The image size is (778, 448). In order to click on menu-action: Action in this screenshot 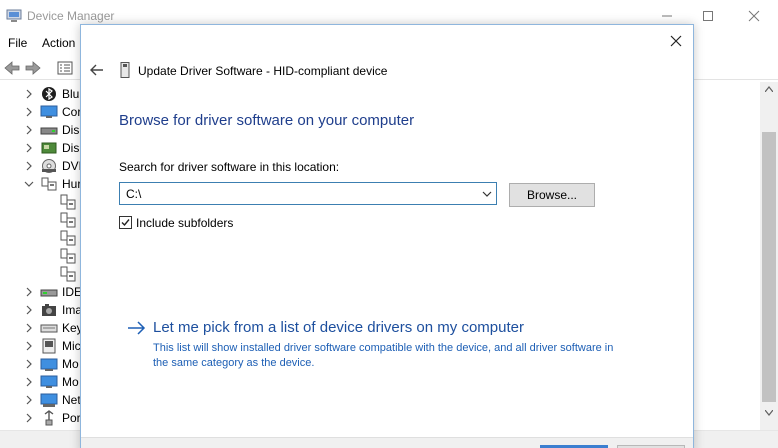, I will do `click(58, 43)`.